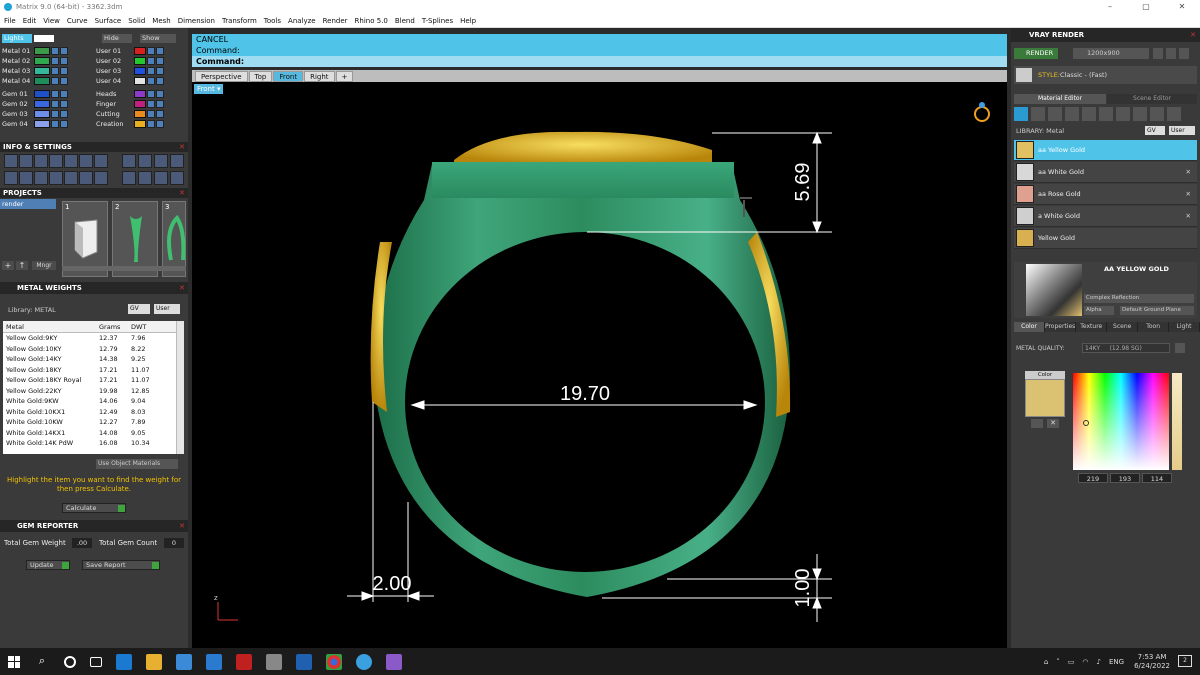 This screenshot has height=675, width=1200. Describe the element at coordinates (35, 61) in the screenshot. I see `layer-row: Metal 02` at that location.